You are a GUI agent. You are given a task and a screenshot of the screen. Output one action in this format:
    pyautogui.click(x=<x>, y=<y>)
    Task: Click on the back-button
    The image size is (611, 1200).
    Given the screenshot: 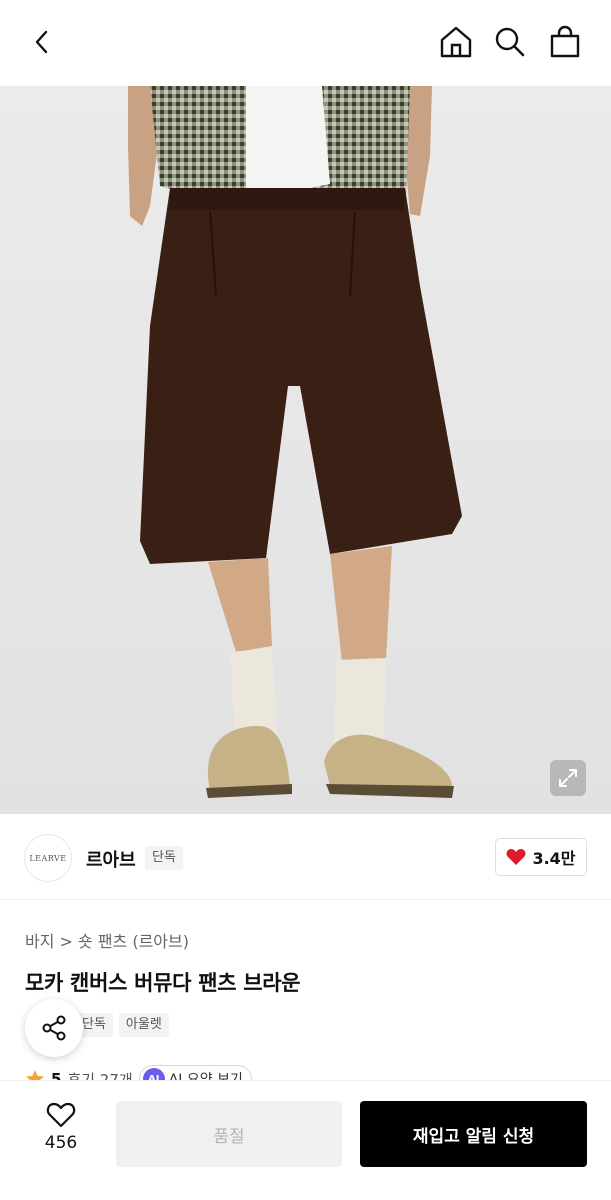 What is the action you would take?
    pyautogui.click(x=42, y=42)
    